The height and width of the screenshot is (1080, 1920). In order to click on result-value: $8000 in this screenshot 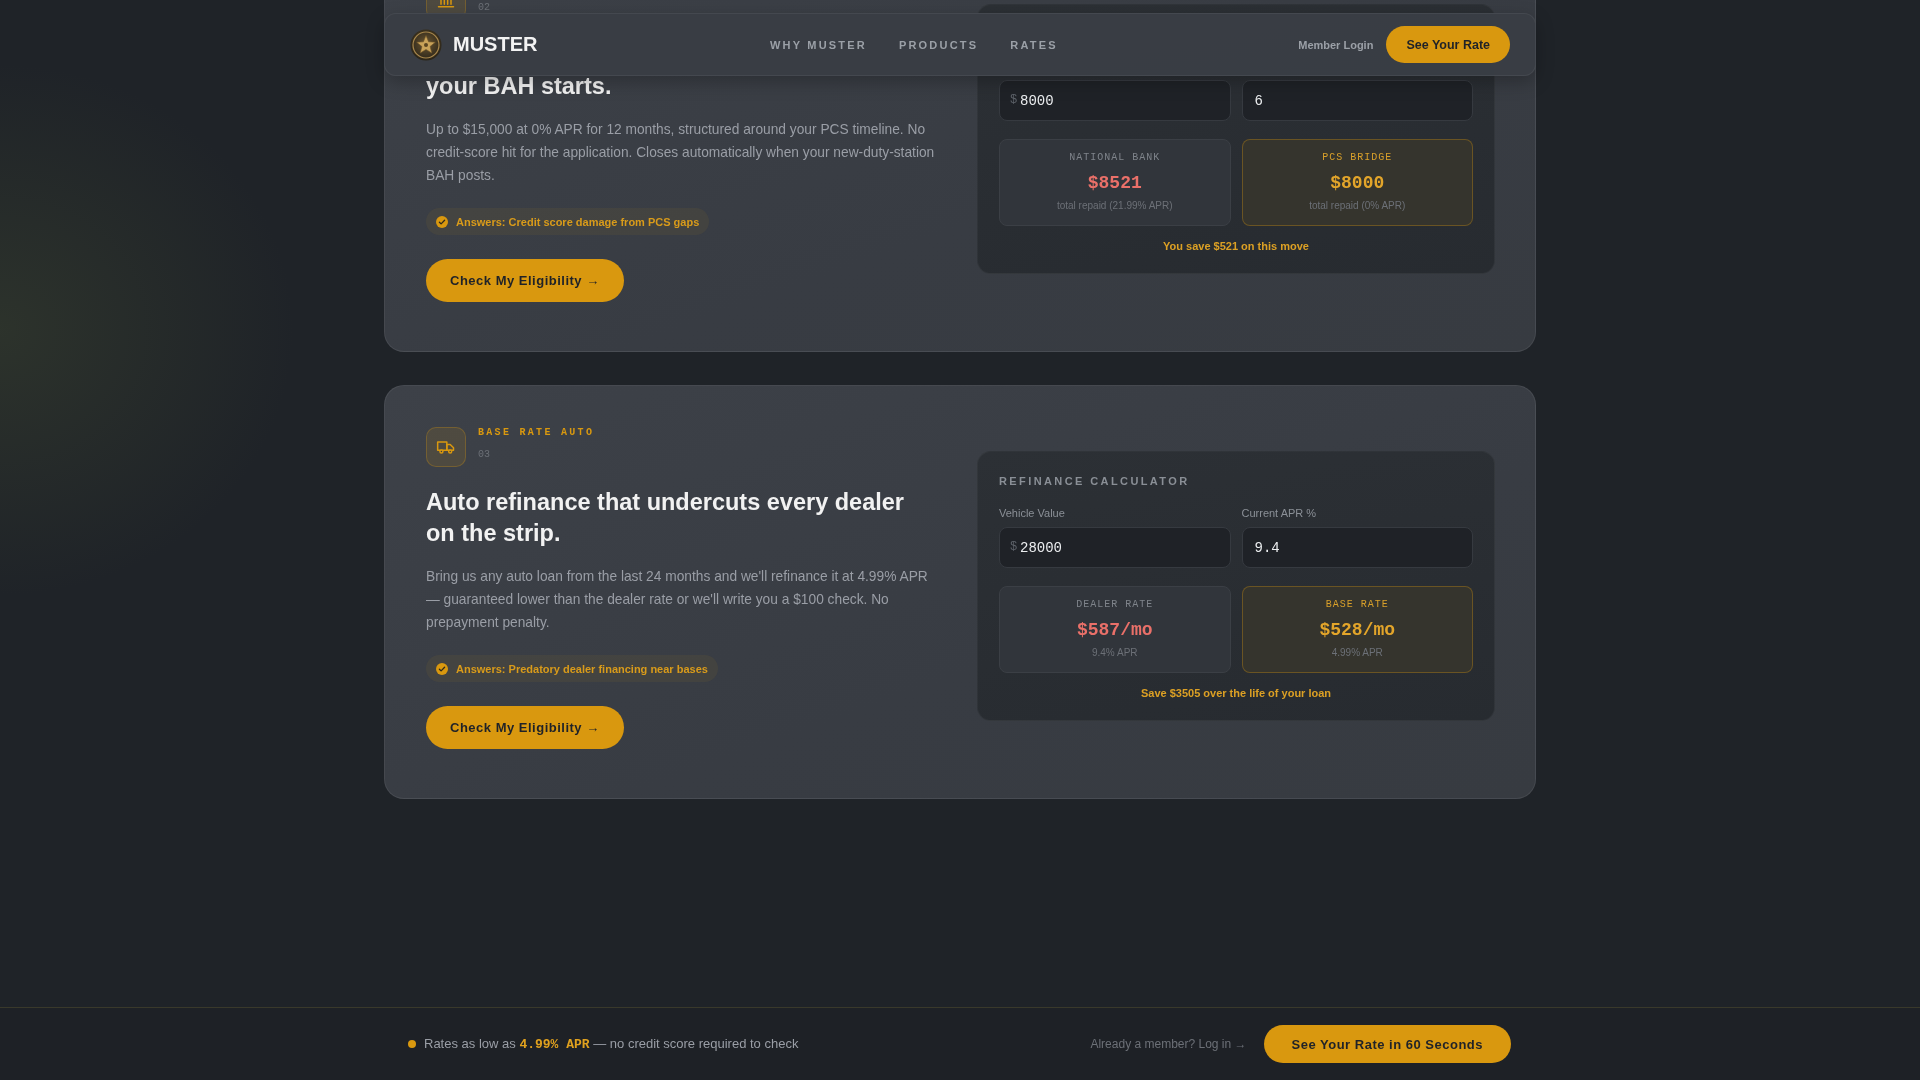, I will do `click(1357, 183)`.